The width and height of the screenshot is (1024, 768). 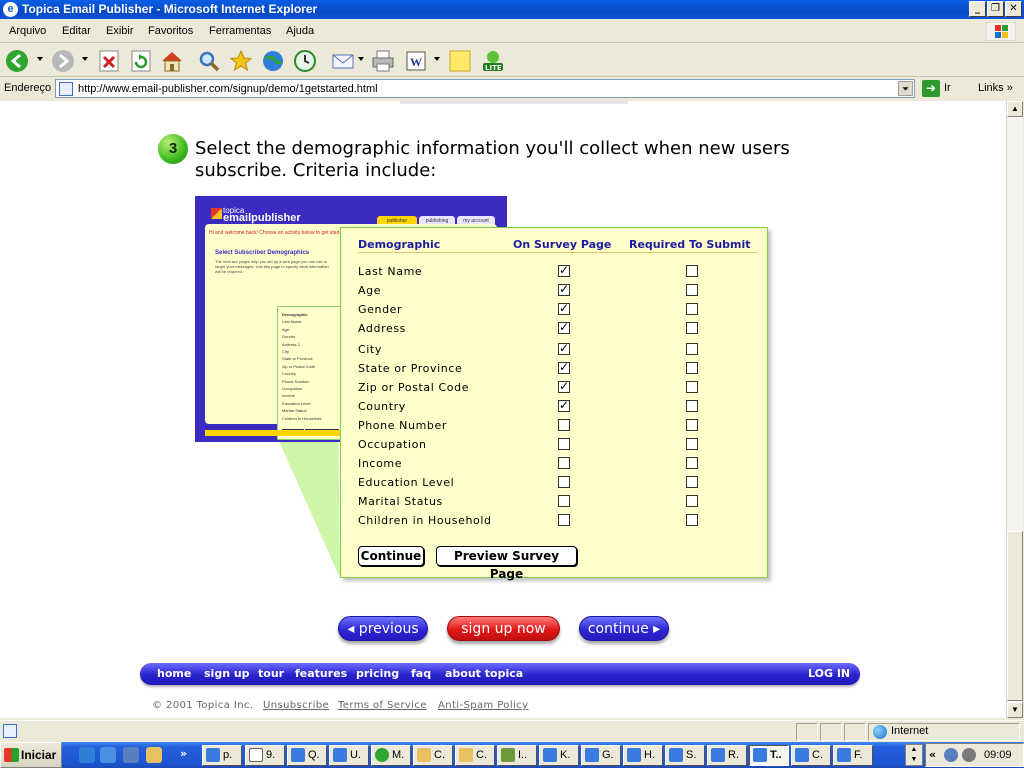 I want to click on task-button: M., so click(x=391, y=755).